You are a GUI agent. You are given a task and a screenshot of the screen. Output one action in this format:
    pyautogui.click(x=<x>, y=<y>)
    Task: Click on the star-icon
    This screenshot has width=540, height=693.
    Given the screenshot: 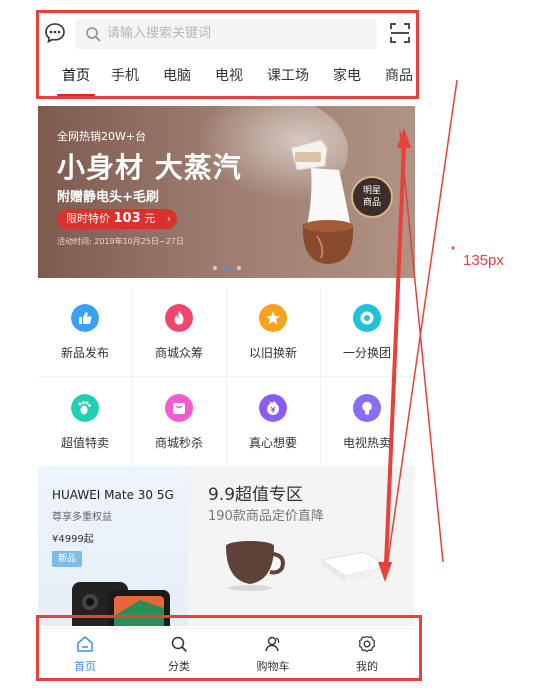 What is the action you would take?
    pyautogui.click(x=273, y=318)
    